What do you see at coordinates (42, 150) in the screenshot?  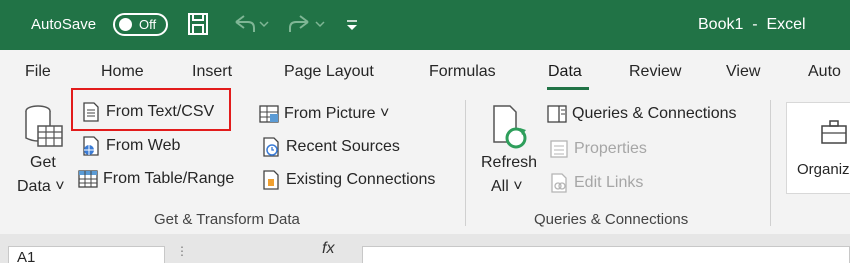 I see `get-data-button: Get Data ˅` at bounding box center [42, 150].